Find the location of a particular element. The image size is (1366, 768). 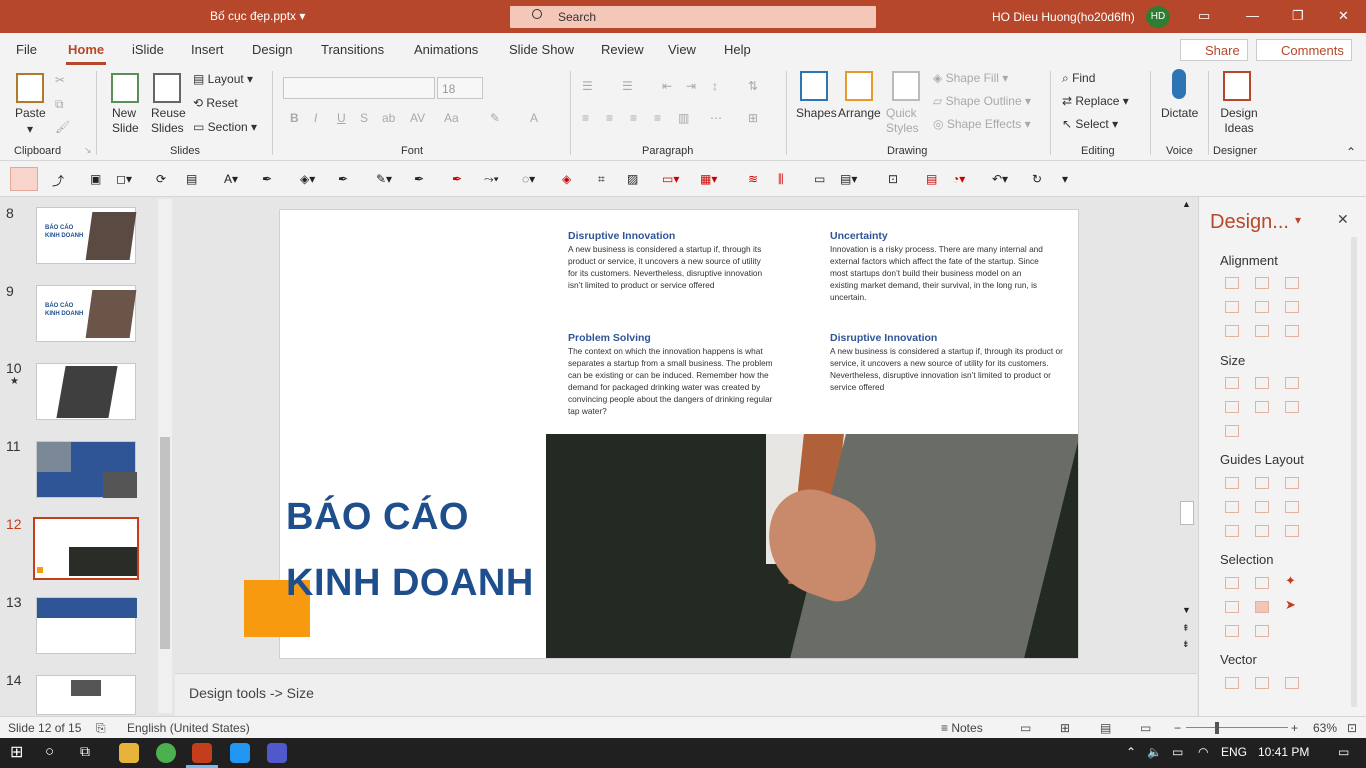

search-box: Search is located at coordinates (693, 17).